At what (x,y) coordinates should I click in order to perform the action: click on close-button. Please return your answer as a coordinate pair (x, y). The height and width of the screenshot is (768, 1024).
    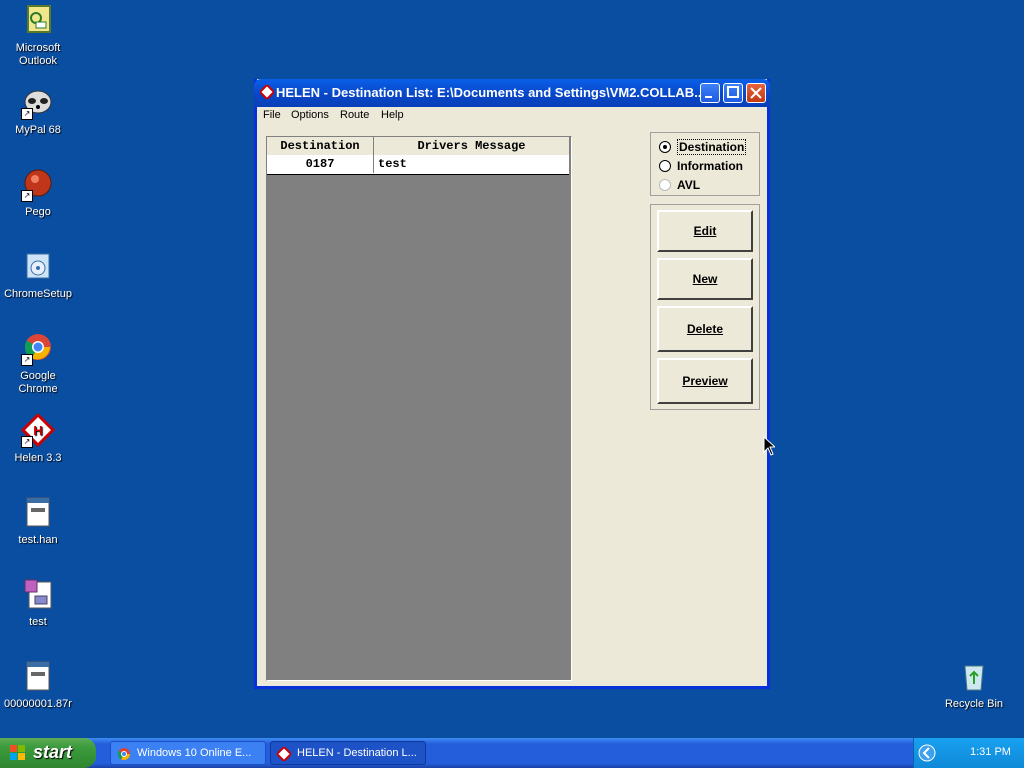
    Looking at the image, I should click on (756, 93).